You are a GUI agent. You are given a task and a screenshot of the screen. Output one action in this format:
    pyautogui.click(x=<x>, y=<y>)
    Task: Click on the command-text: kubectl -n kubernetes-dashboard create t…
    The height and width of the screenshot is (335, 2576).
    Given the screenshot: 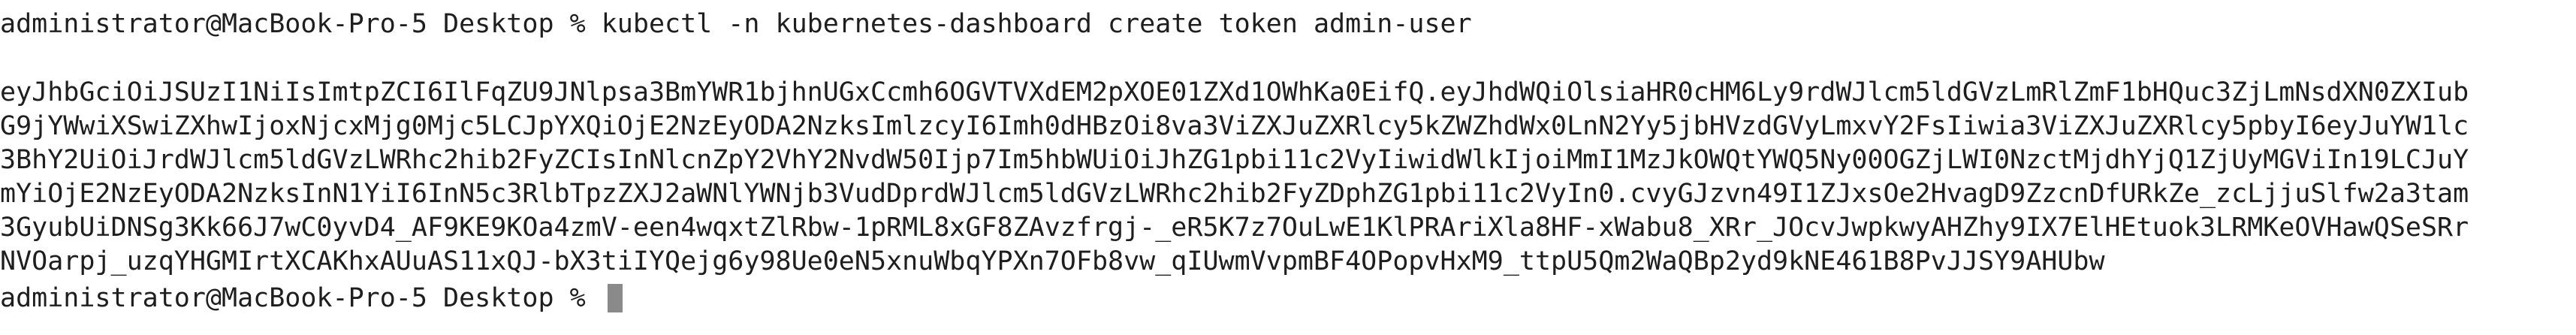 What is the action you would take?
    pyautogui.click(x=1036, y=24)
    